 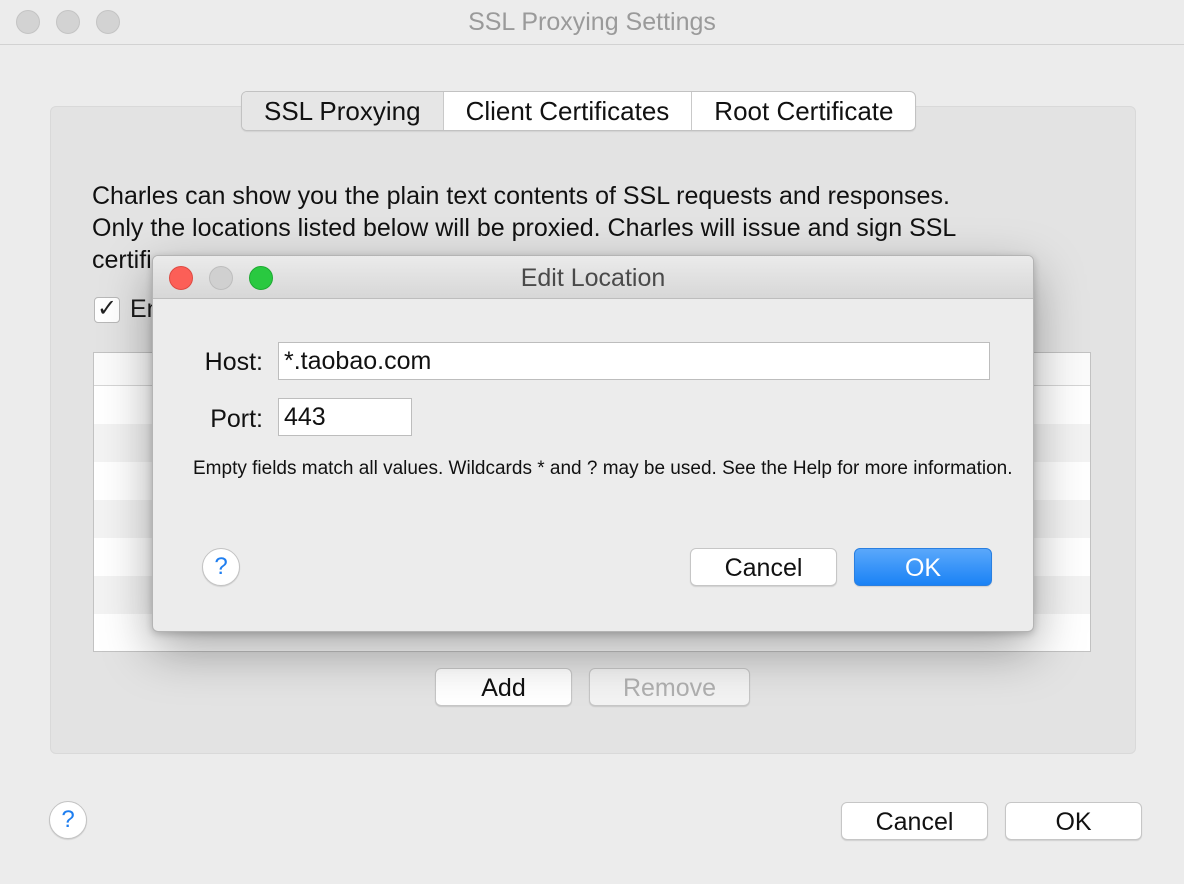 I want to click on dialog-title: Edit Location, so click(x=593, y=278).